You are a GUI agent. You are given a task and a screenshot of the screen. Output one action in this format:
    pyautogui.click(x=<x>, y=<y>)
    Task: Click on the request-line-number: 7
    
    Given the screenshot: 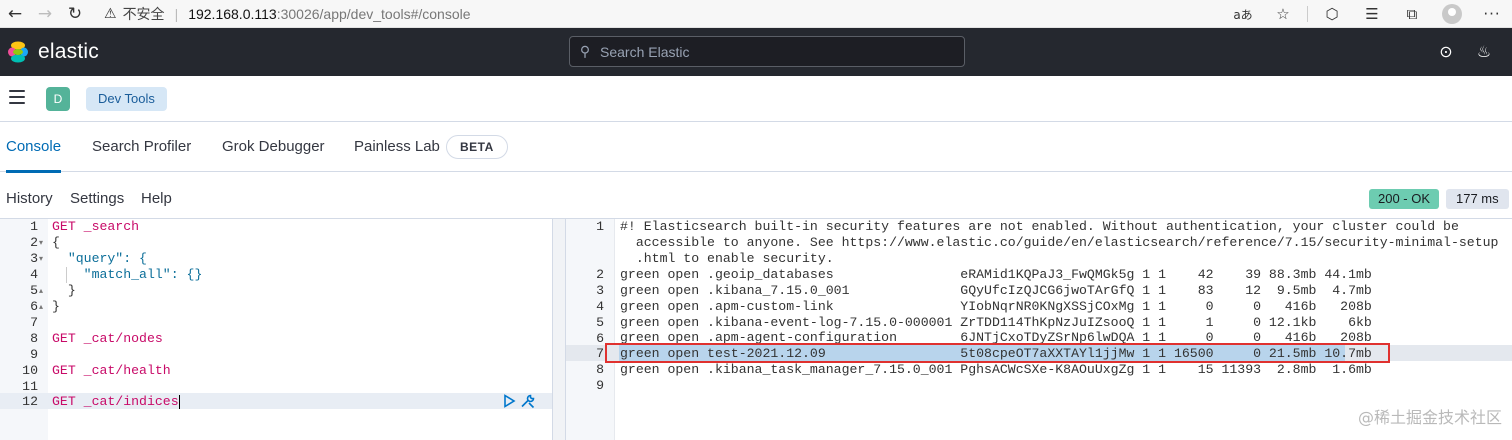 What is the action you would take?
    pyautogui.click(x=34, y=322)
    